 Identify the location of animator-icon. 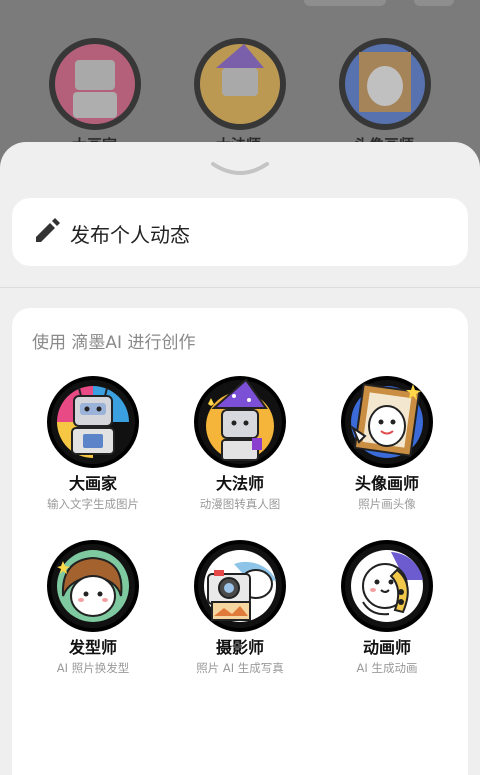
(387, 586).